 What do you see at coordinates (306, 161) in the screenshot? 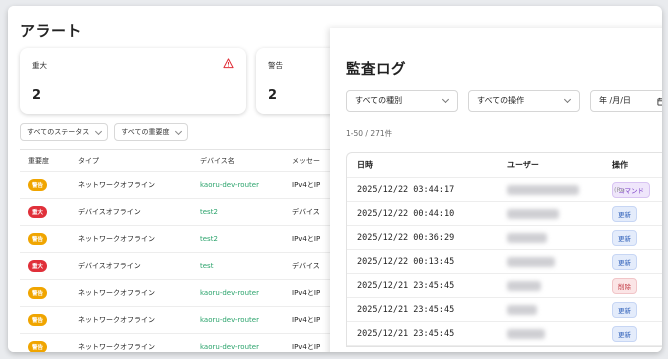
I see `col-message: メッセー` at bounding box center [306, 161].